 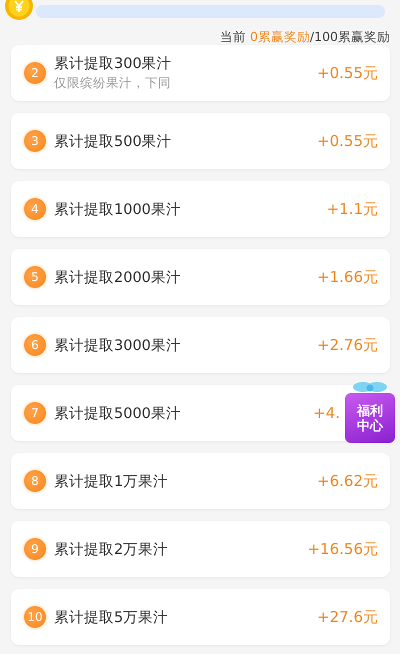 What do you see at coordinates (347, 481) in the screenshot?
I see `reward-amount: +6.62元` at bounding box center [347, 481].